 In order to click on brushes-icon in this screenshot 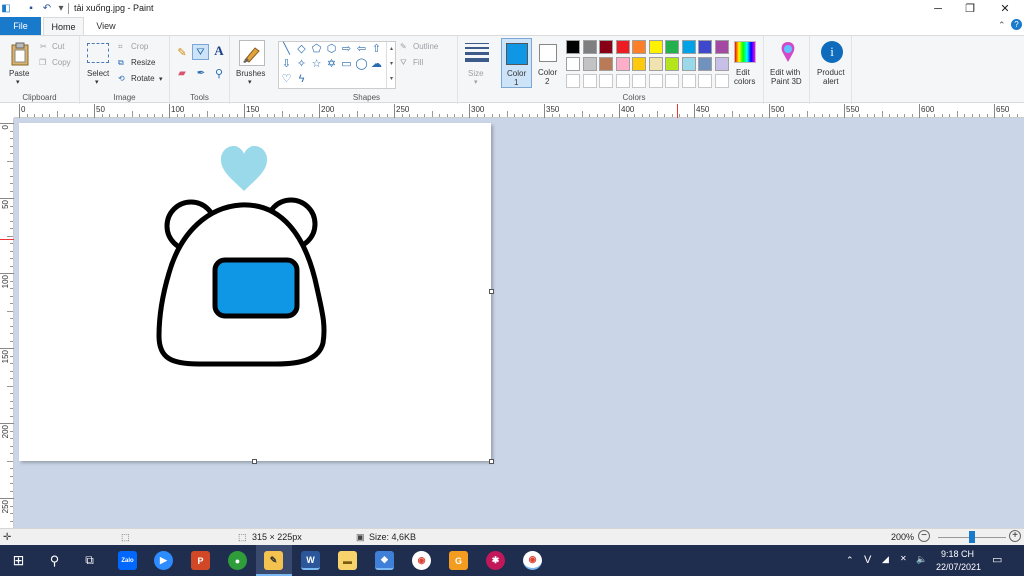, I will do `click(252, 53)`.